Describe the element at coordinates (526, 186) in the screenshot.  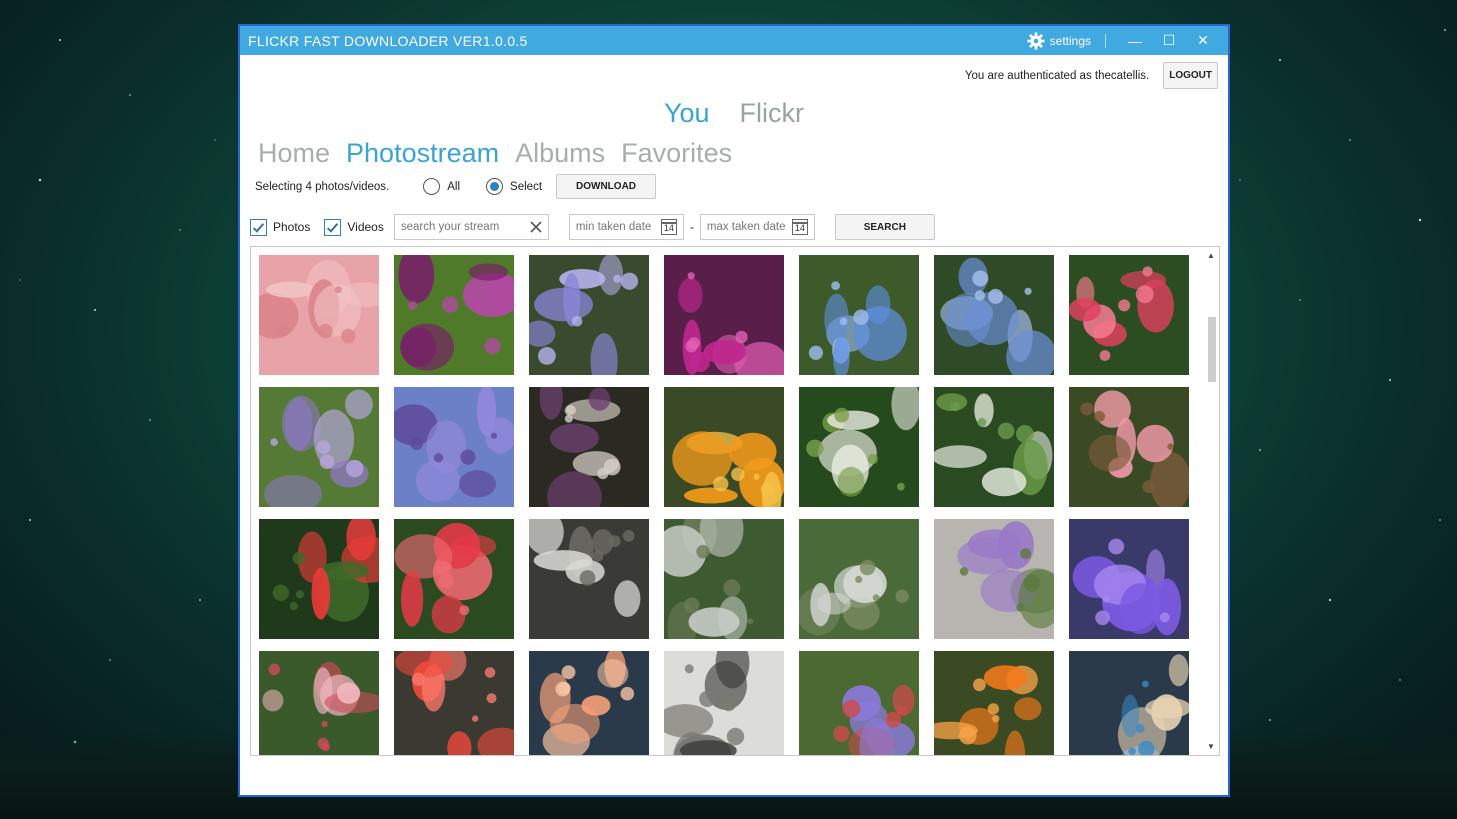
I see `radio-select-label: Select` at that location.